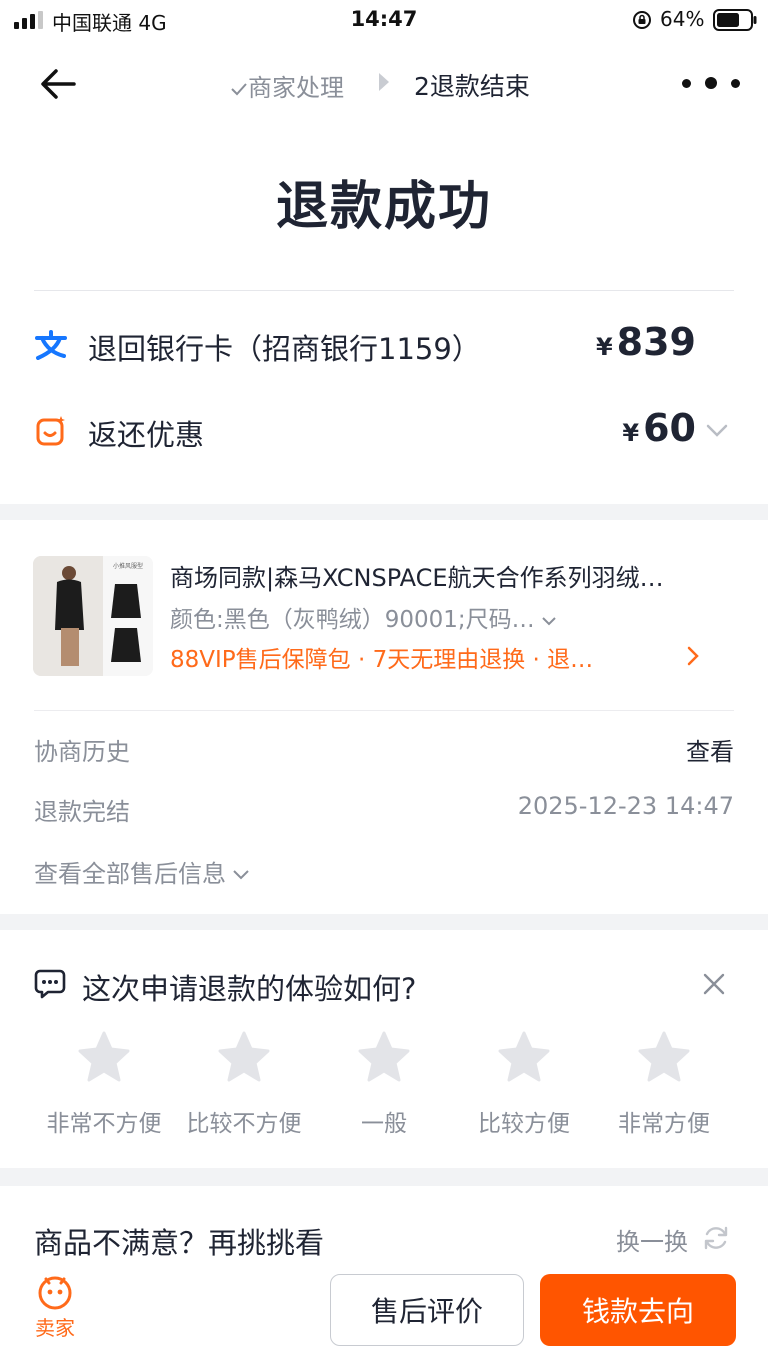 The width and height of the screenshot is (768, 1366). I want to click on clock: 14:47, so click(384, 19).